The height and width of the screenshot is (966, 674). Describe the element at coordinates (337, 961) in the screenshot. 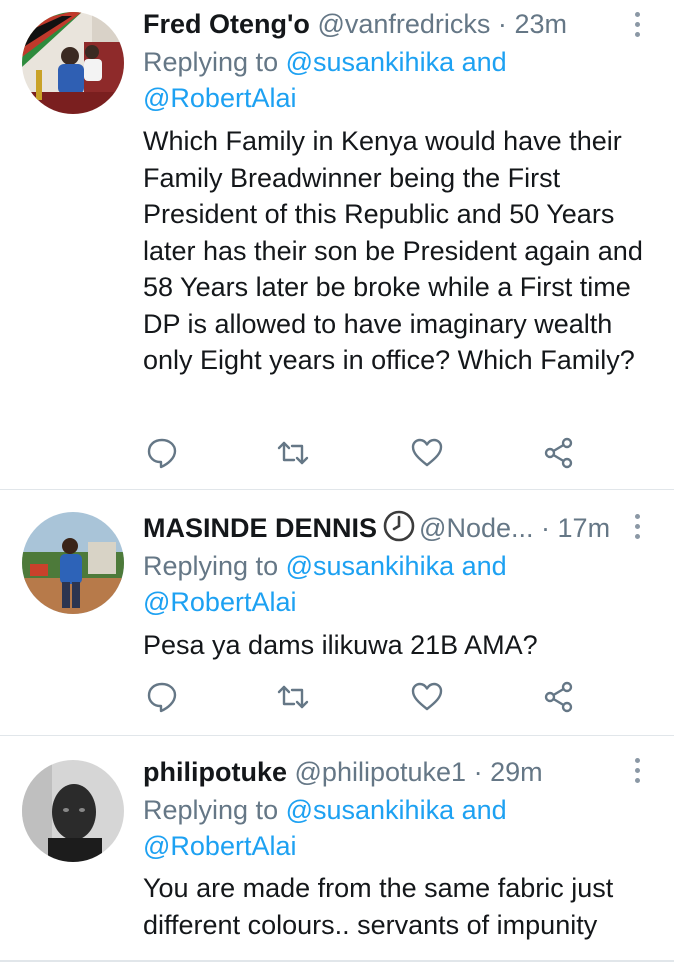

I see `divider` at that location.